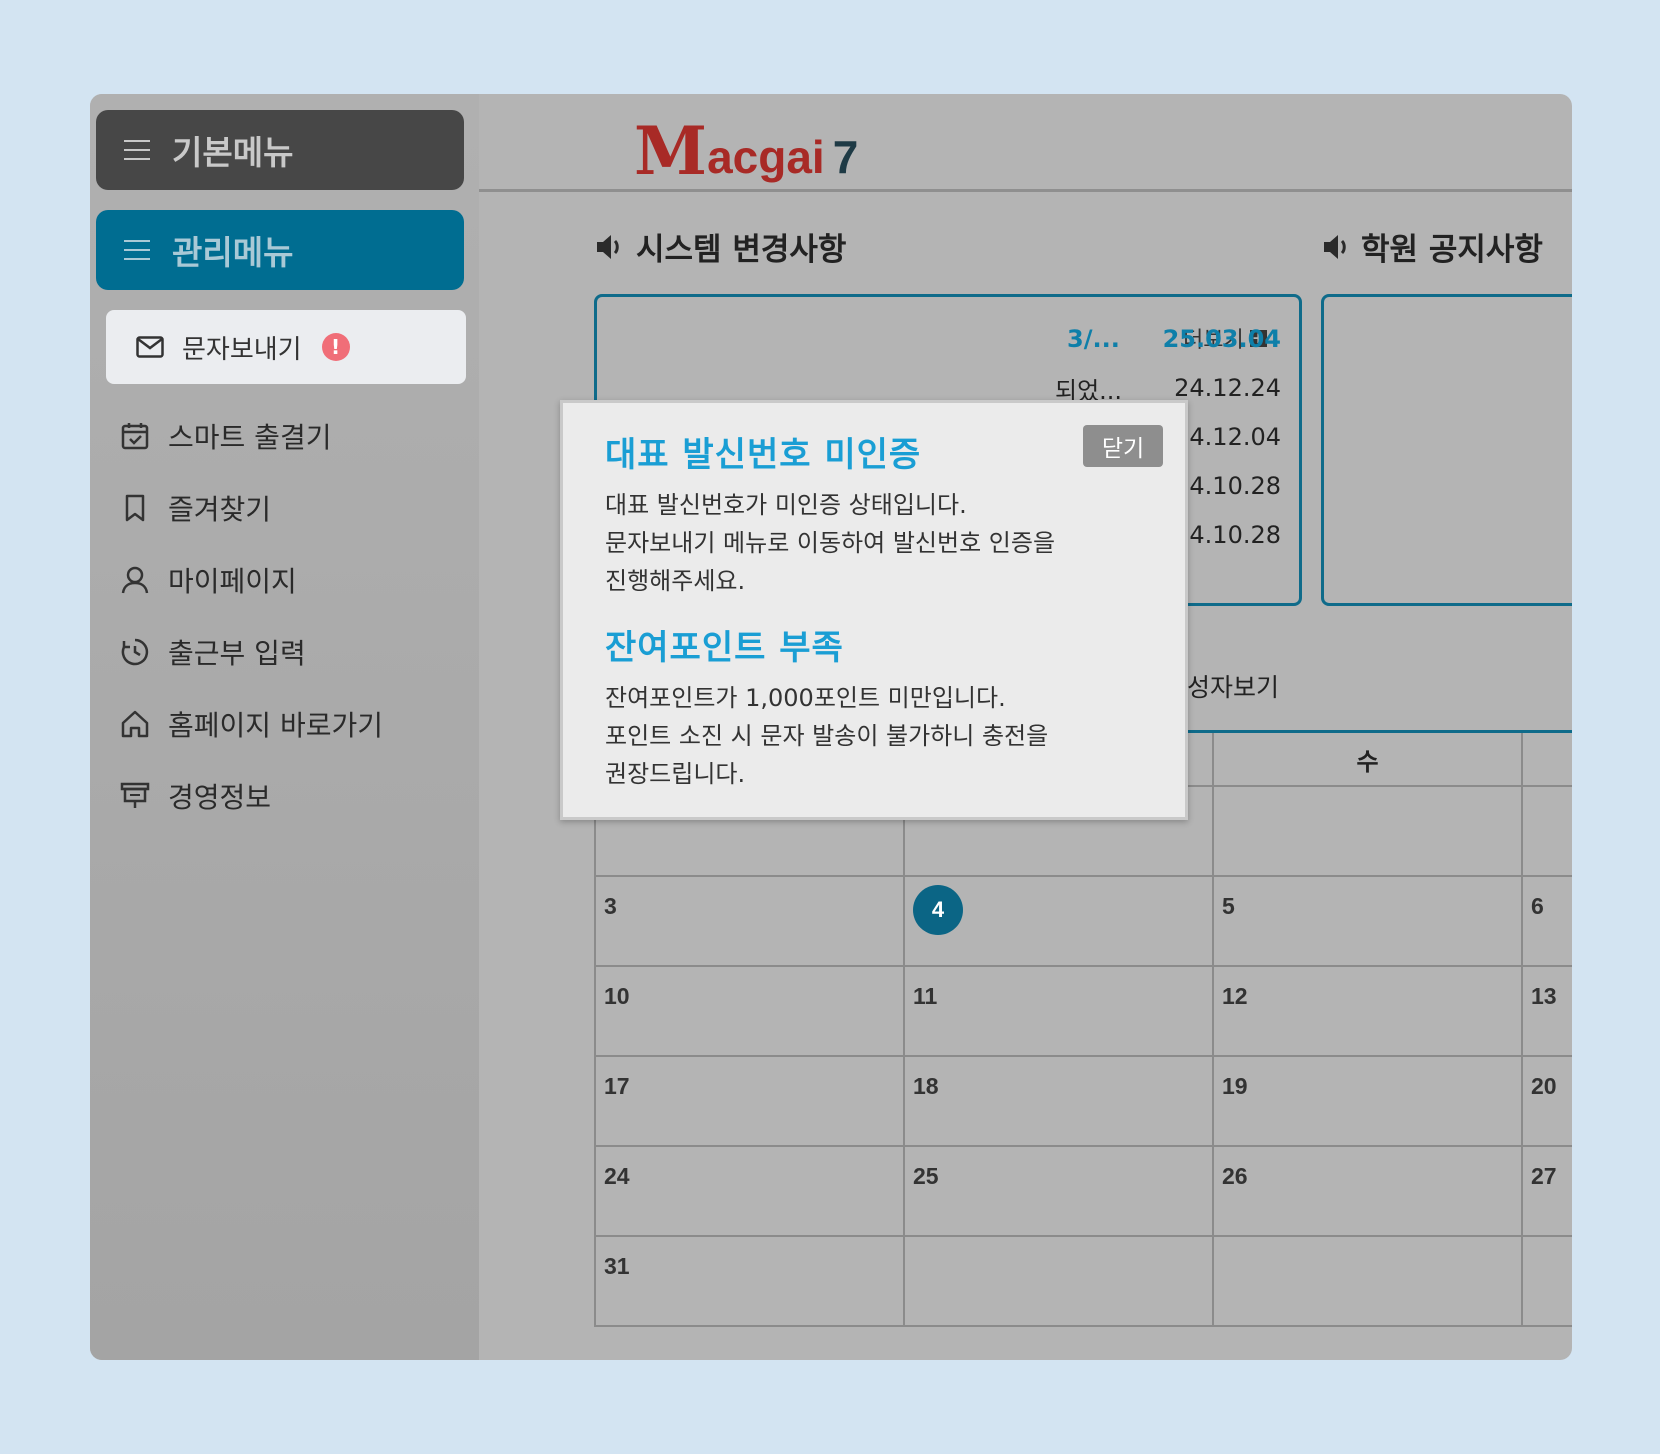 The width and height of the screenshot is (1660, 1454). Describe the element at coordinates (617, 996) in the screenshot. I see `day-number: 10` at that location.